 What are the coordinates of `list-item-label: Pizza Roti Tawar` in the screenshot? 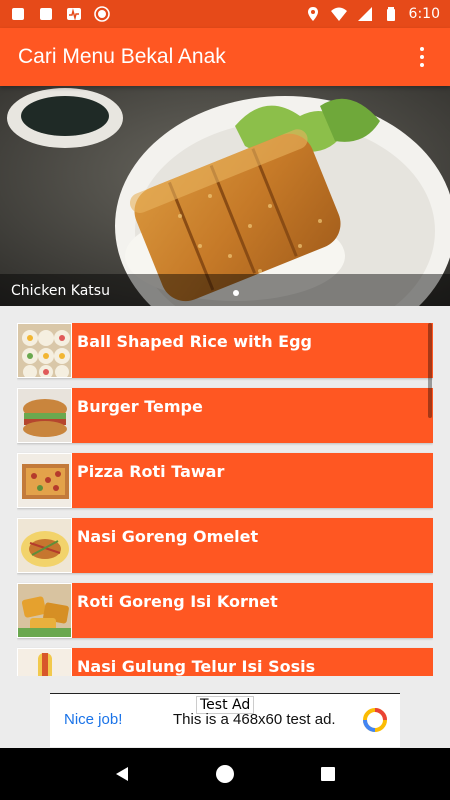 It's located at (151, 471).